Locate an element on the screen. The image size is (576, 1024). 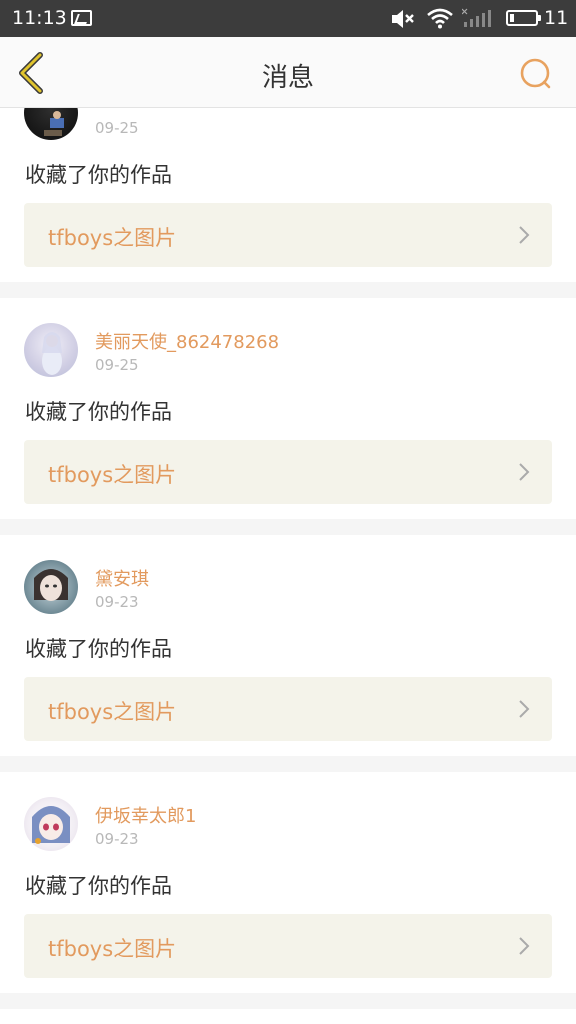
status-time: 11:13 is located at coordinates (39, 18).